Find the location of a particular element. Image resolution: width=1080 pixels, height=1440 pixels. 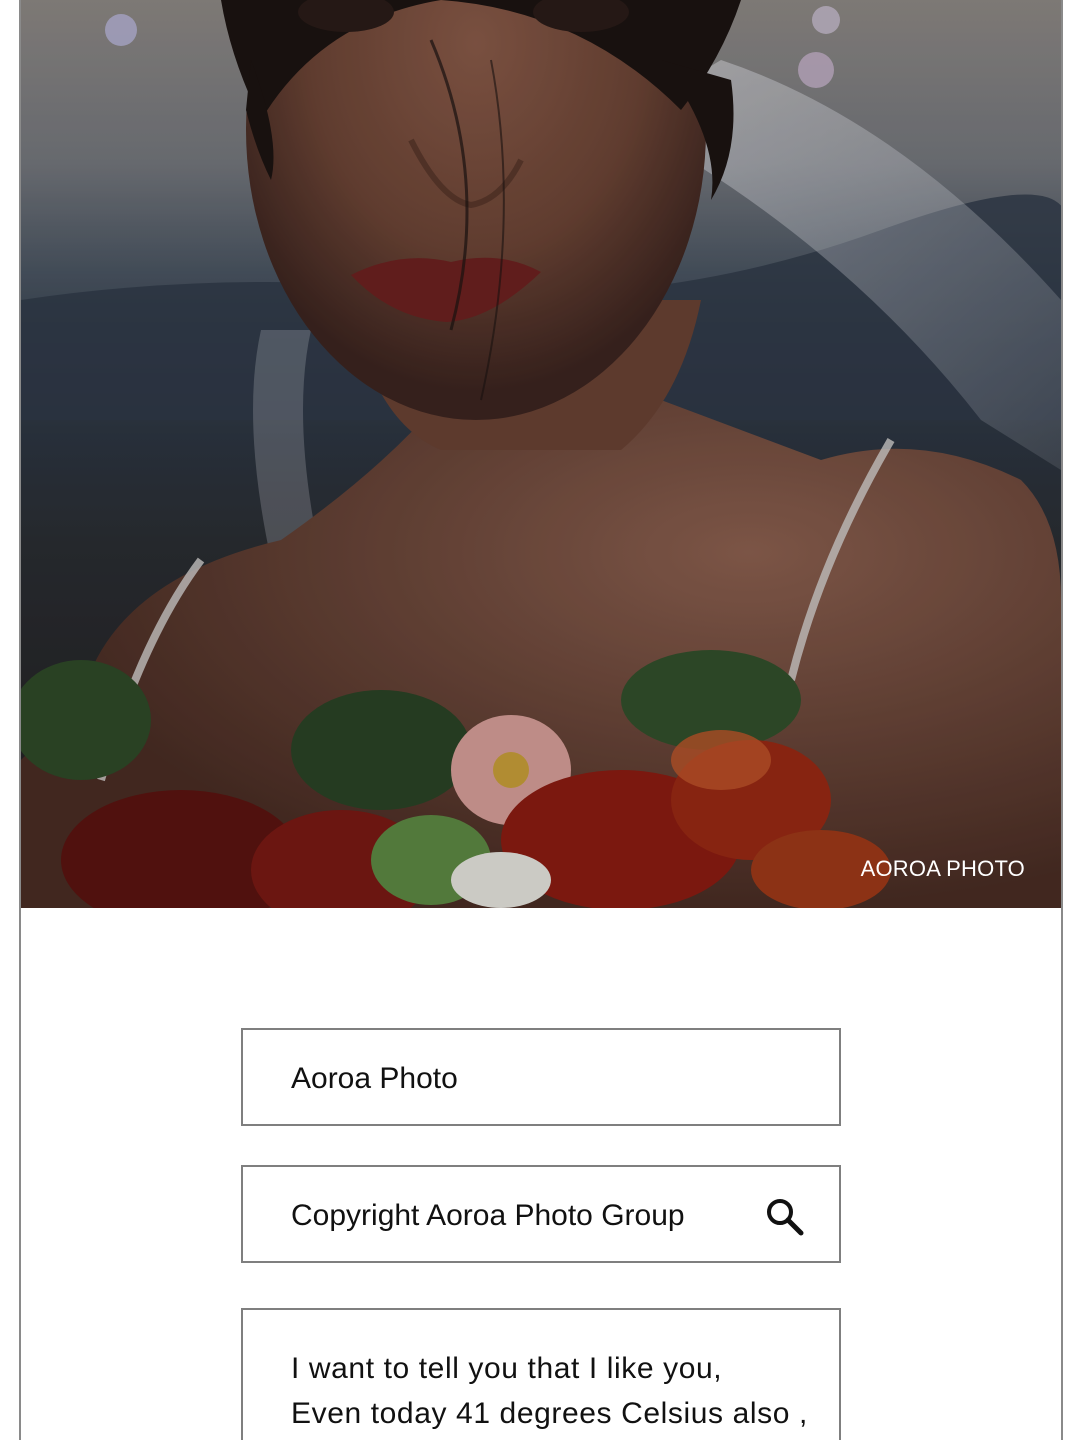

search-field-value: Copyright Aoroa Photo Group is located at coordinates (488, 1215).